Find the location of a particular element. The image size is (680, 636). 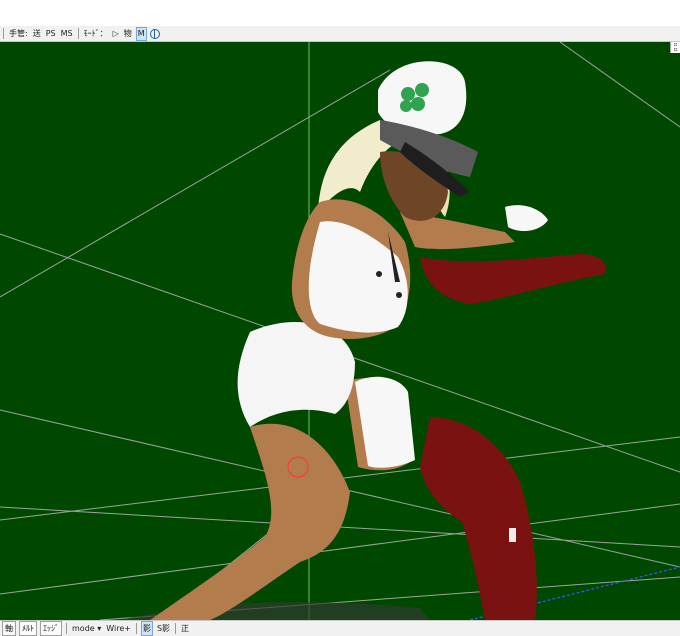

top-toolbar: 手管: 送 PS MS ﾓｰﾄﾞ： ▷ 物 M is located at coordinates (340, 34).